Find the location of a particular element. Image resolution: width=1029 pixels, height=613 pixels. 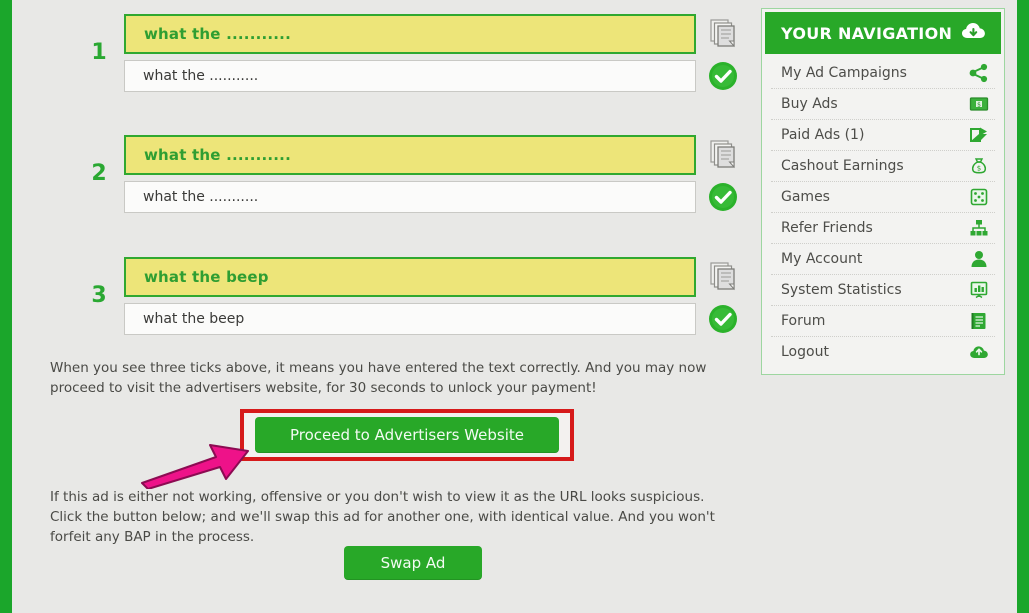

right-green-frame-band is located at coordinates (1023, 306).